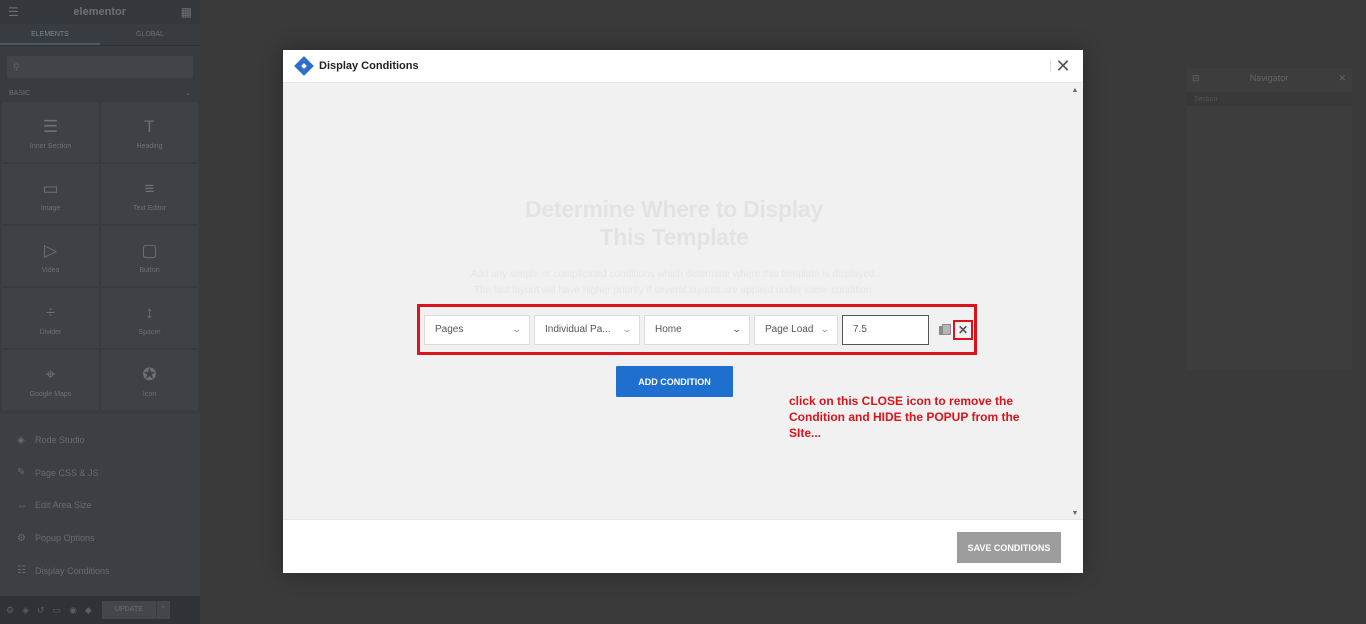 This screenshot has height=624, width=1366. I want to click on widget-spacer: ↕ Spacer, so click(149, 318).